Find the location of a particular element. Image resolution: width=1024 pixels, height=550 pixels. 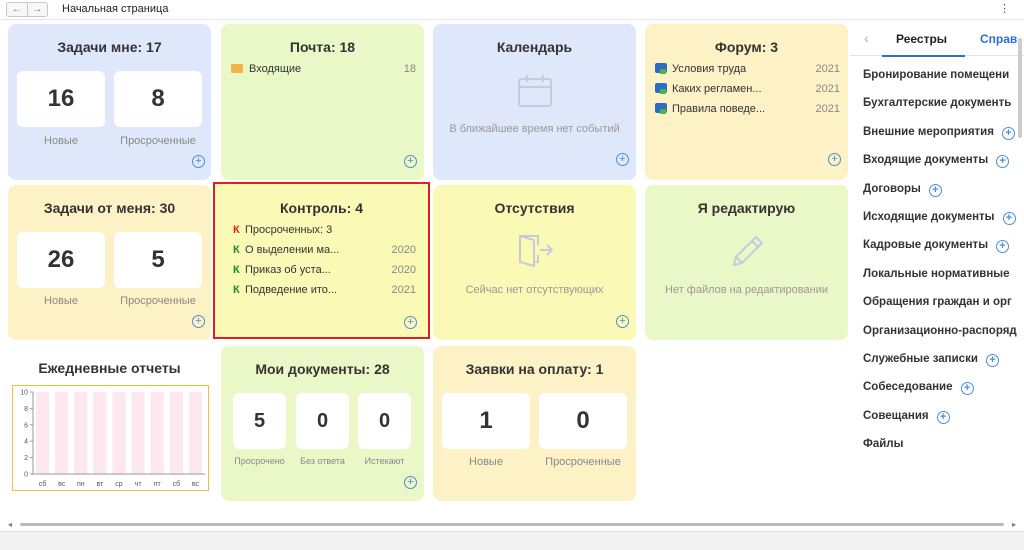

tab-reference: Справ is located at coordinates (998, 39).